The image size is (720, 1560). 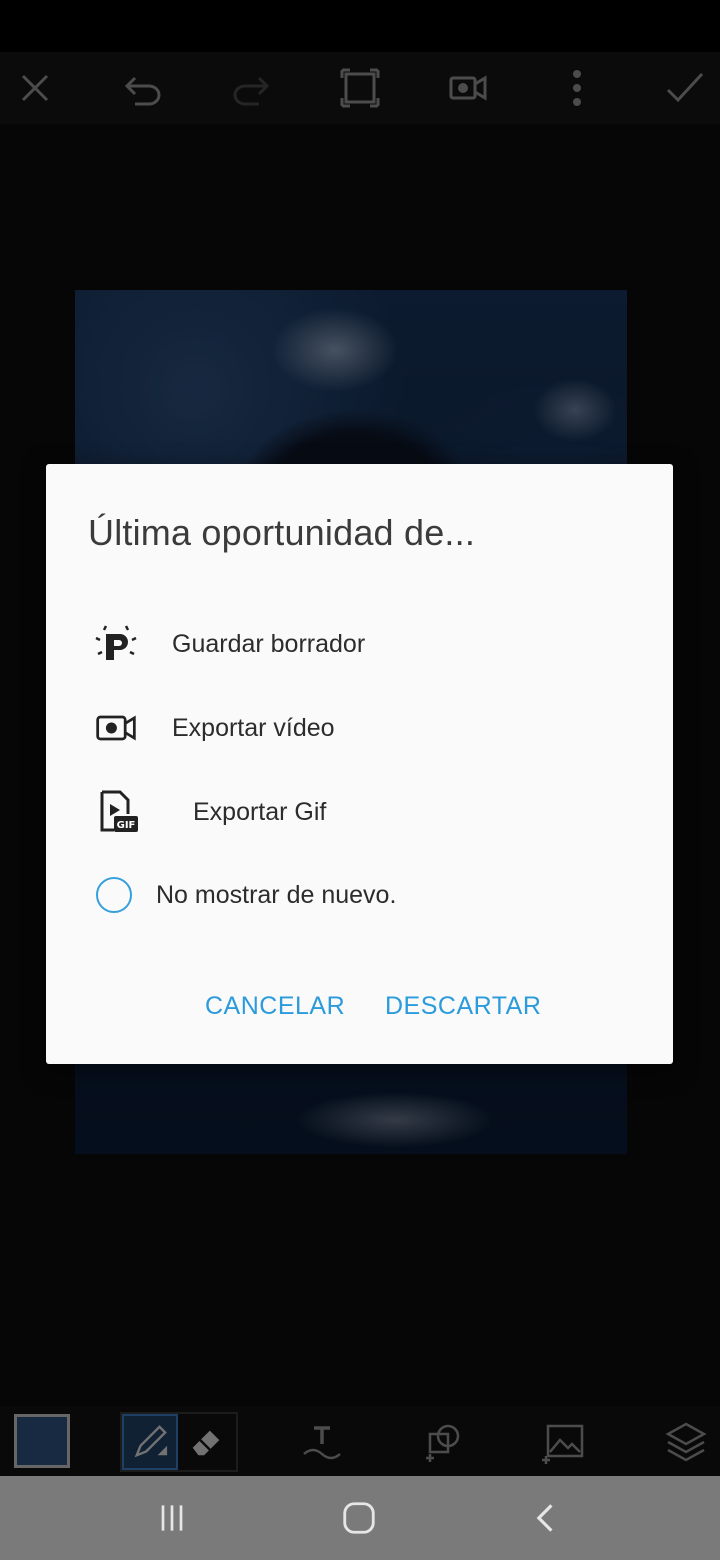 What do you see at coordinates (338, 728) in the screenshot?
I see `export-video-option: Exportar vídeo` at bounding box center [338, 728].